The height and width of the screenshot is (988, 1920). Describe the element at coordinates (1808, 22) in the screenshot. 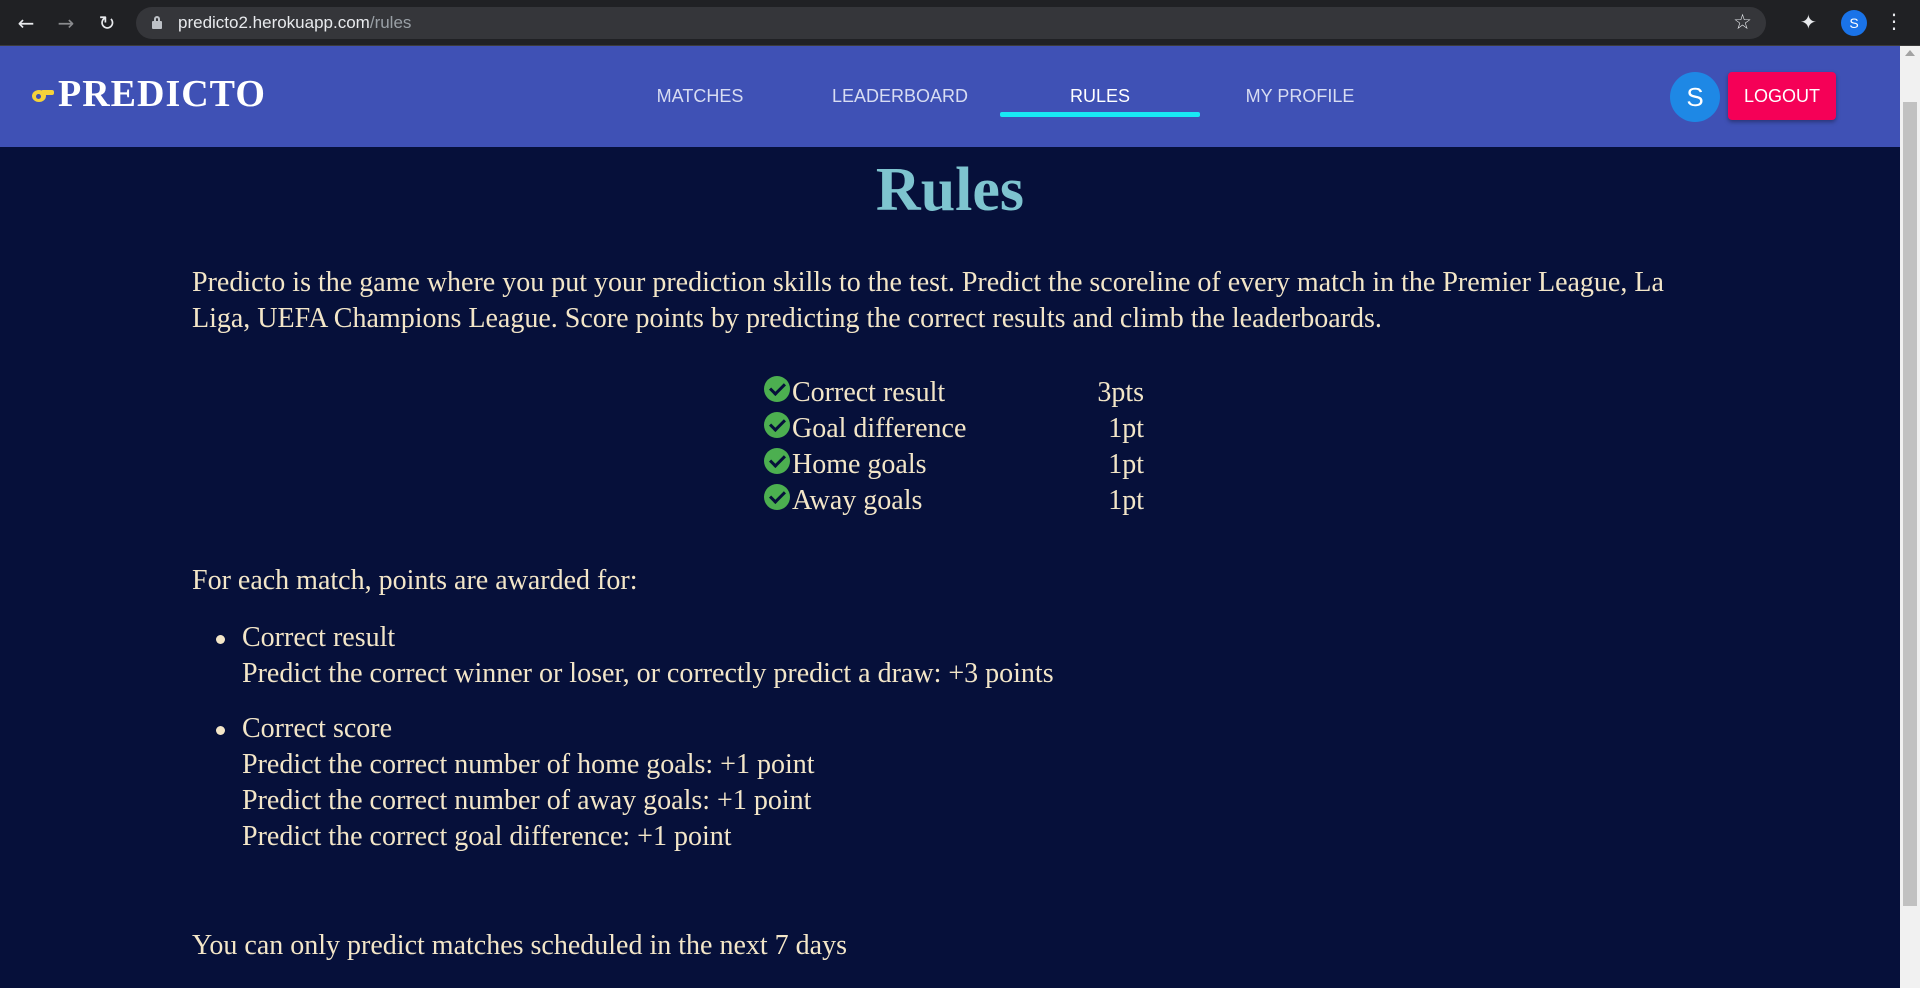

I see `extensions-puzzle-icon: ✦` at that location.